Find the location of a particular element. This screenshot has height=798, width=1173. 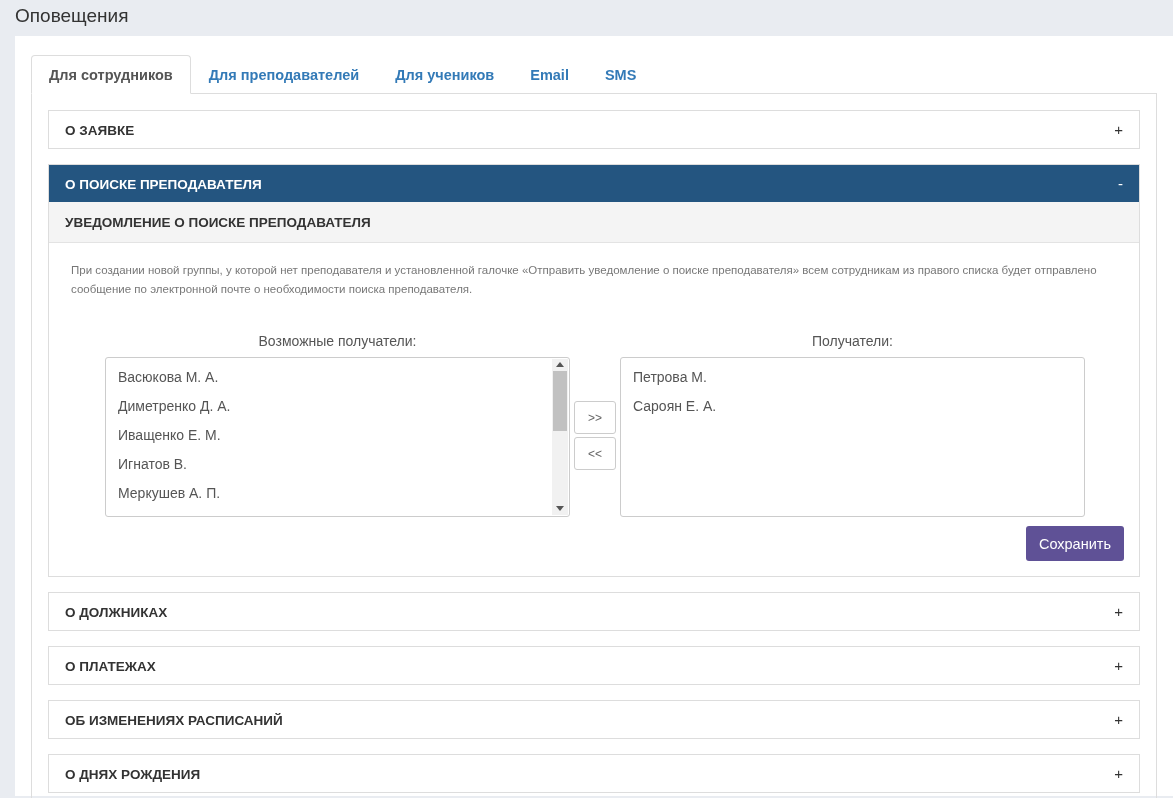

list-label: Возможные получатели: is located at coordinates (337, 342).